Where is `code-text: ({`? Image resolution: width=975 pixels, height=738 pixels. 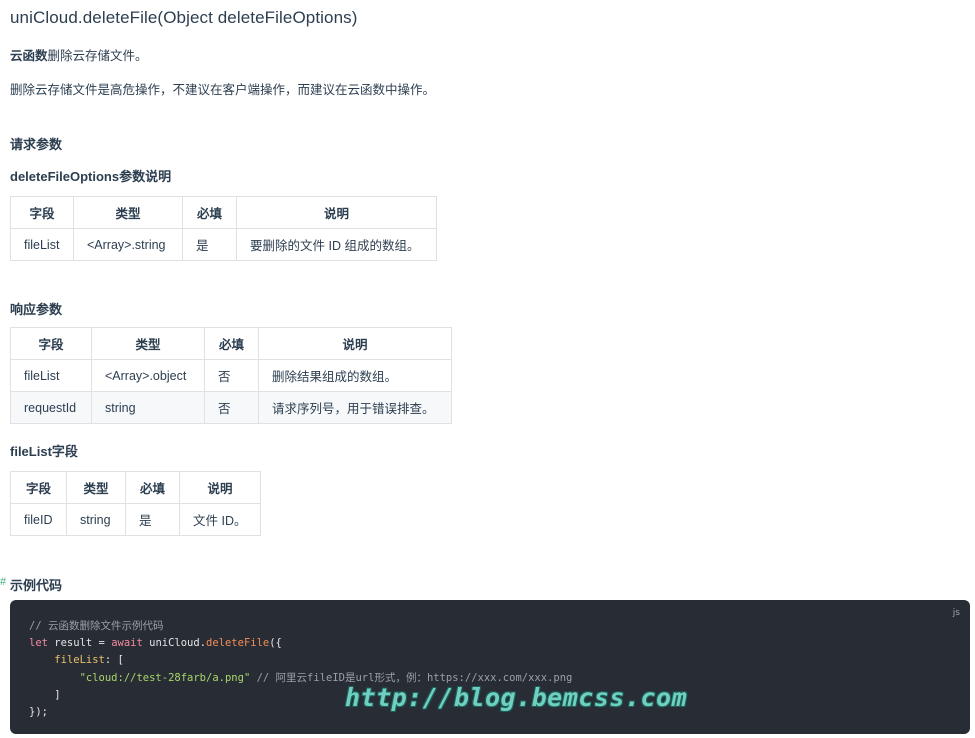 code-text: ({ is located at coordinates (275, 643).